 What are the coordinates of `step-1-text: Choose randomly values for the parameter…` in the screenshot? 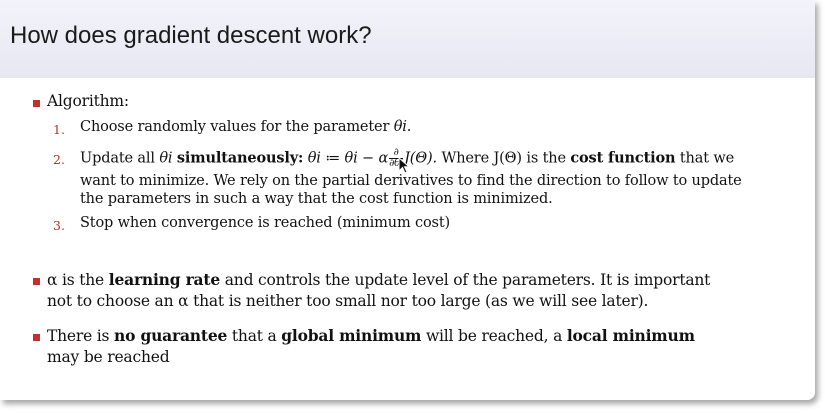 It's located at (245, 127).